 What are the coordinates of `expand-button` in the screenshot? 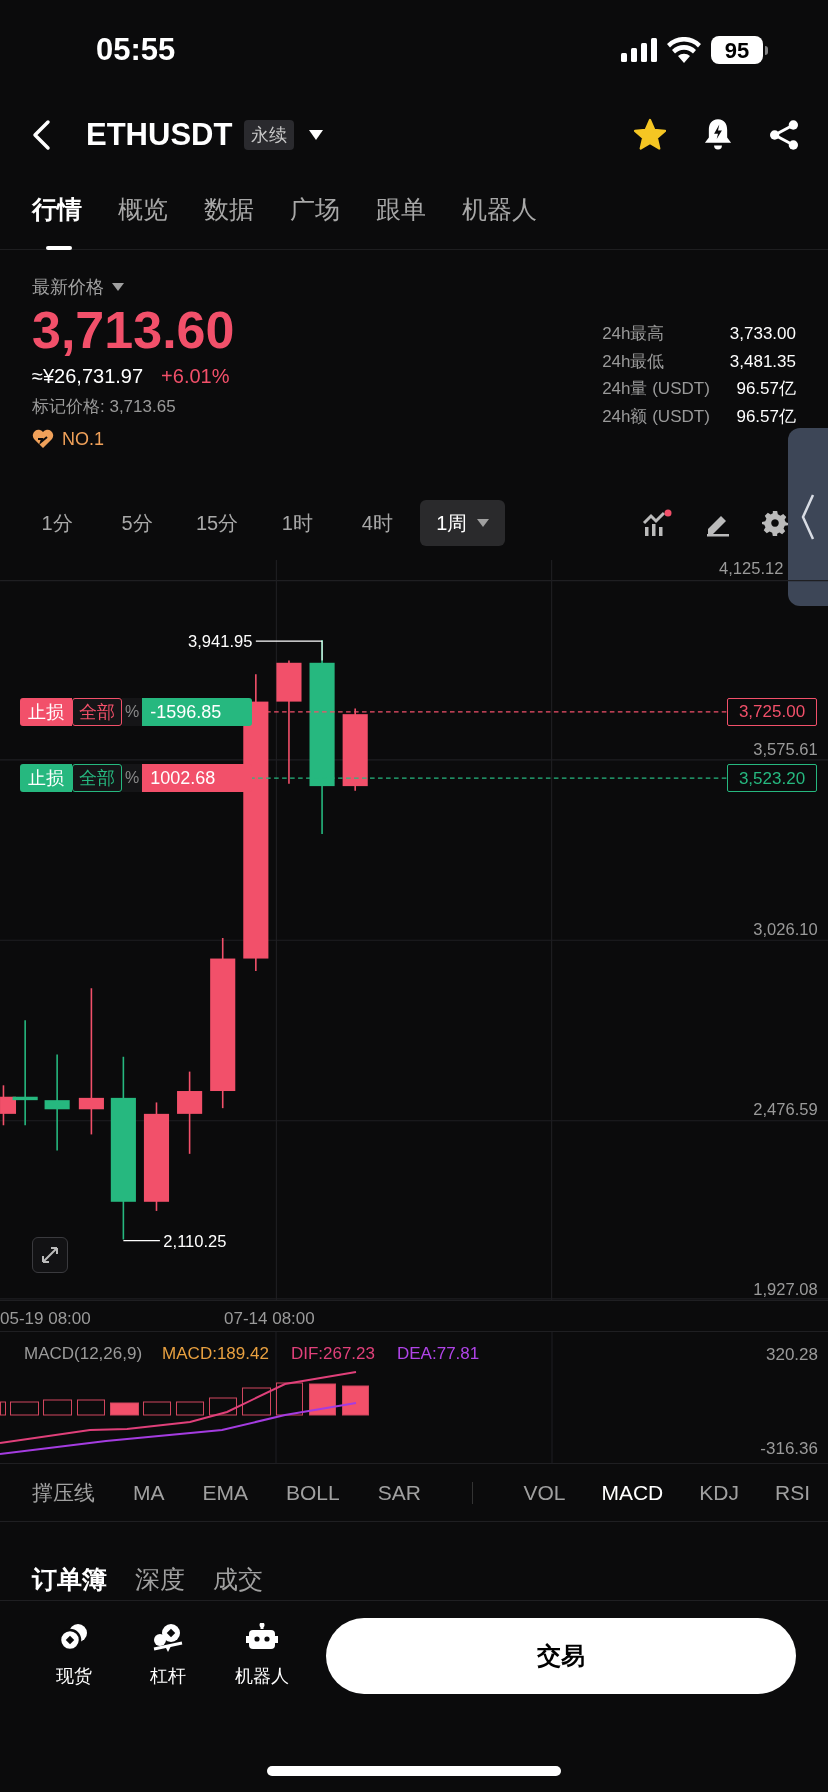 It's located at (50, 1255).